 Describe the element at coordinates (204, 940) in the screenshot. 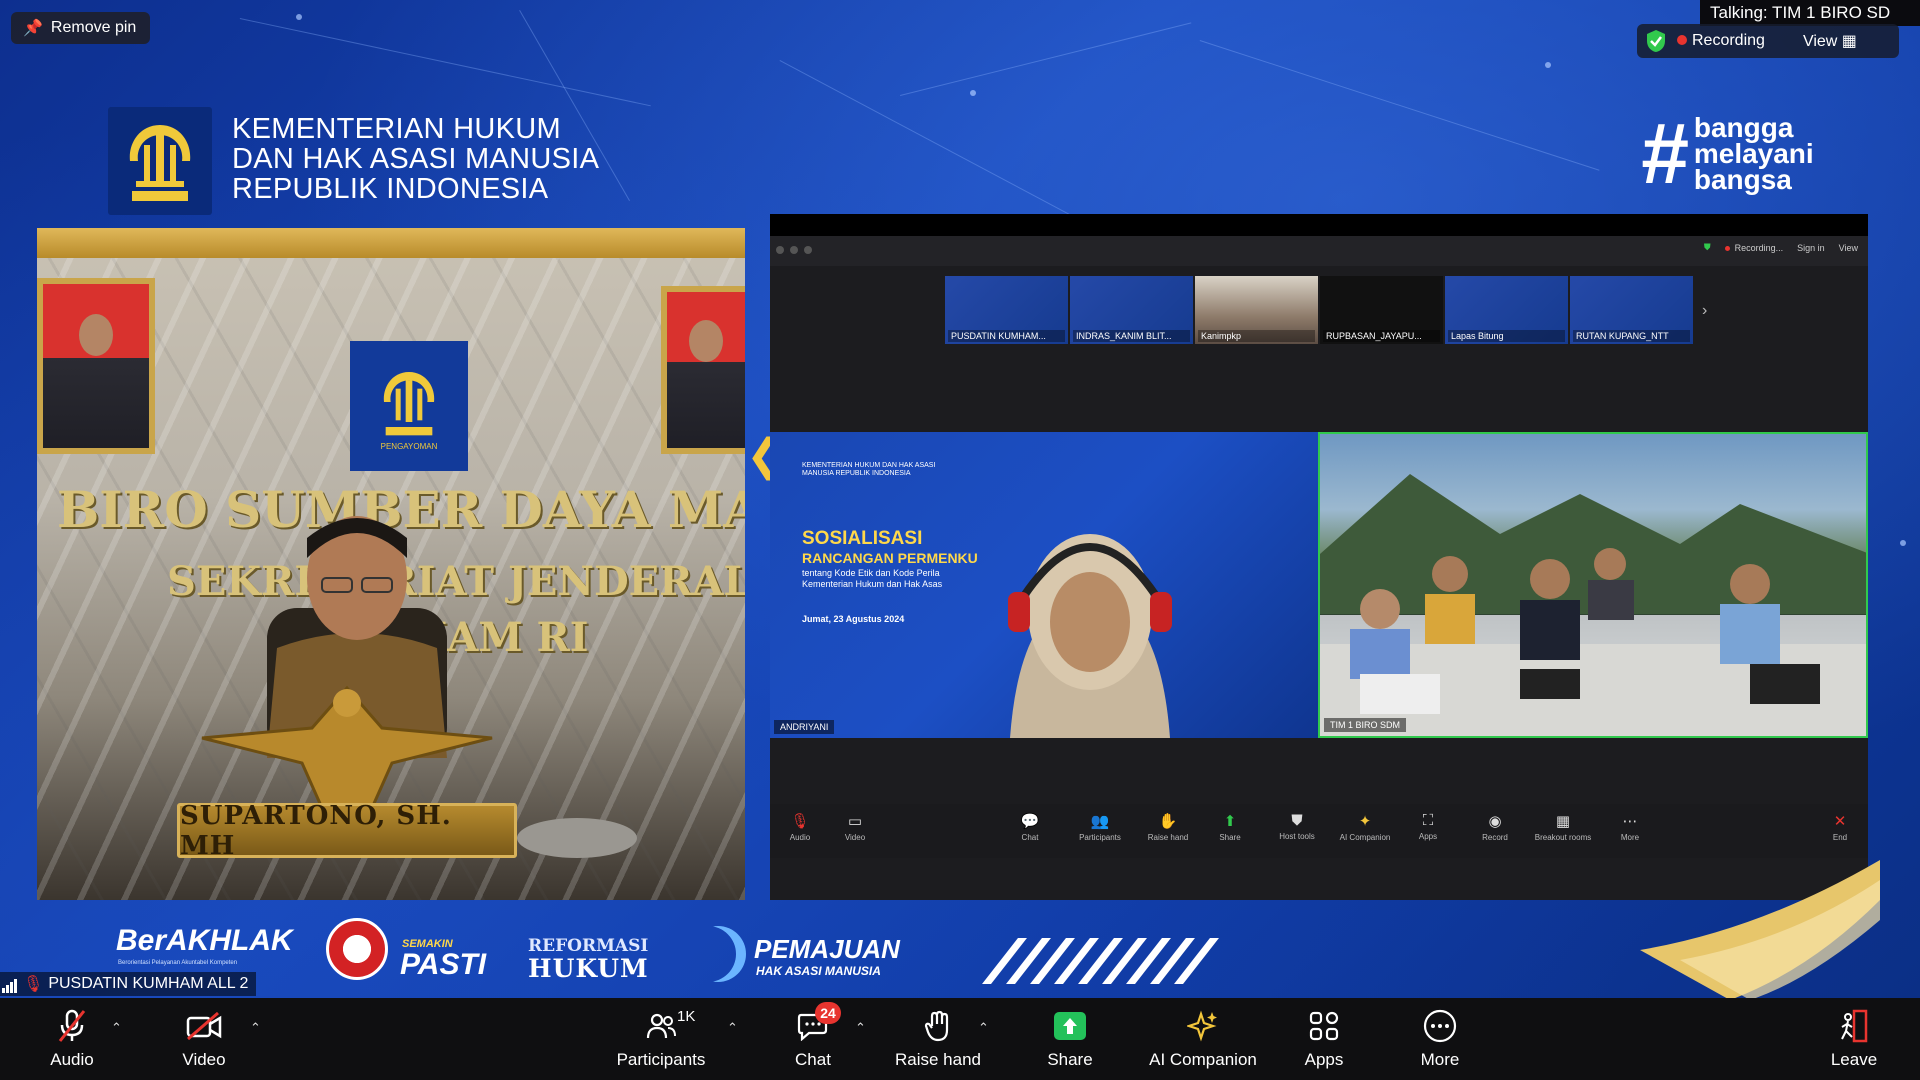

I see `berakhlak-logo: BerAKHLAK` at that location.